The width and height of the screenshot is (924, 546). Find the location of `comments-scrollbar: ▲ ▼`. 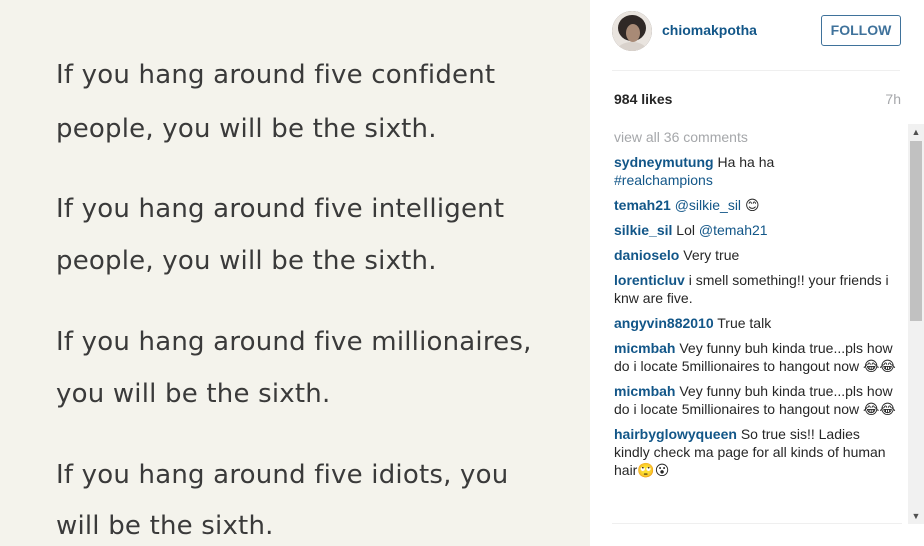

comments-scrollbar: ▲ ▼ is located at coordinates (916, 324).